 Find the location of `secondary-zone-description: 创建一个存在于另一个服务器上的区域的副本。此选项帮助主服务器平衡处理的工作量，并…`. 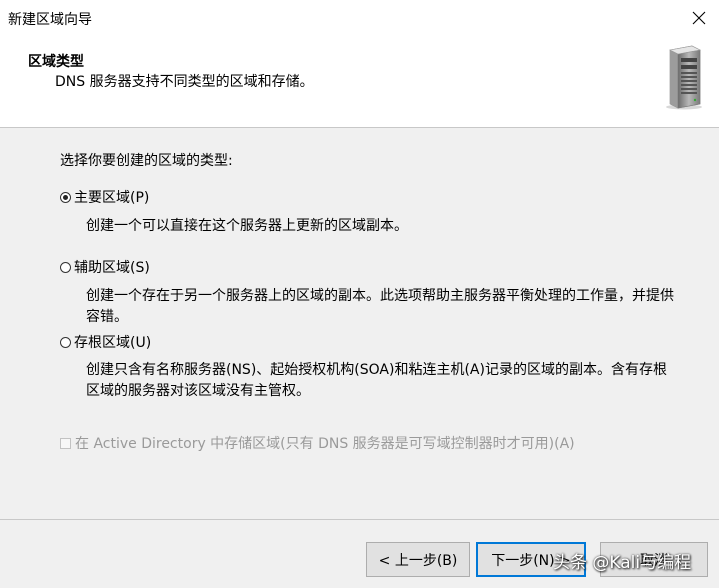

secondary-zone-description: 创建一个存在于另一个服务器上的区域的副本。此选项帮助主服务器平衡处理的工作量，并… is located at coordinates (380, 306).